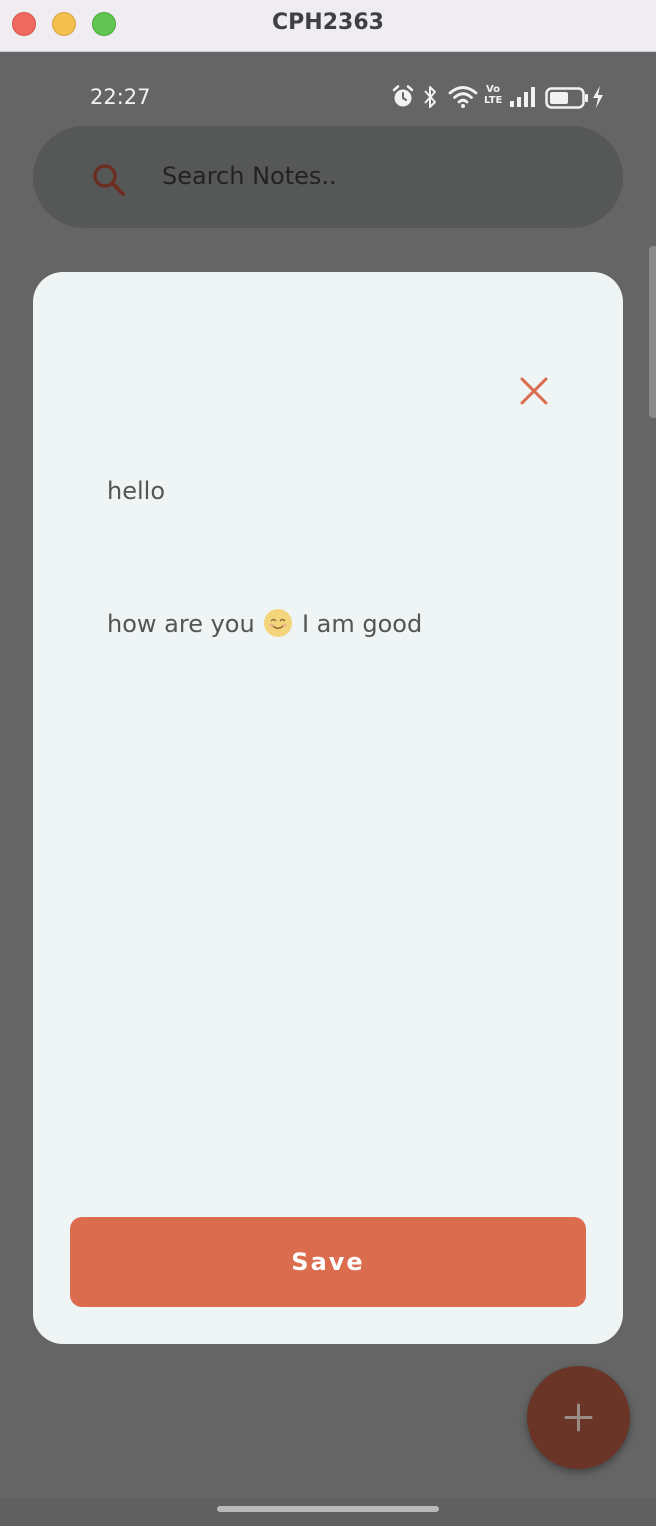 The height and width of the screenshot is (1526, 656). I want to click on charging-icon, so click(598, 97).